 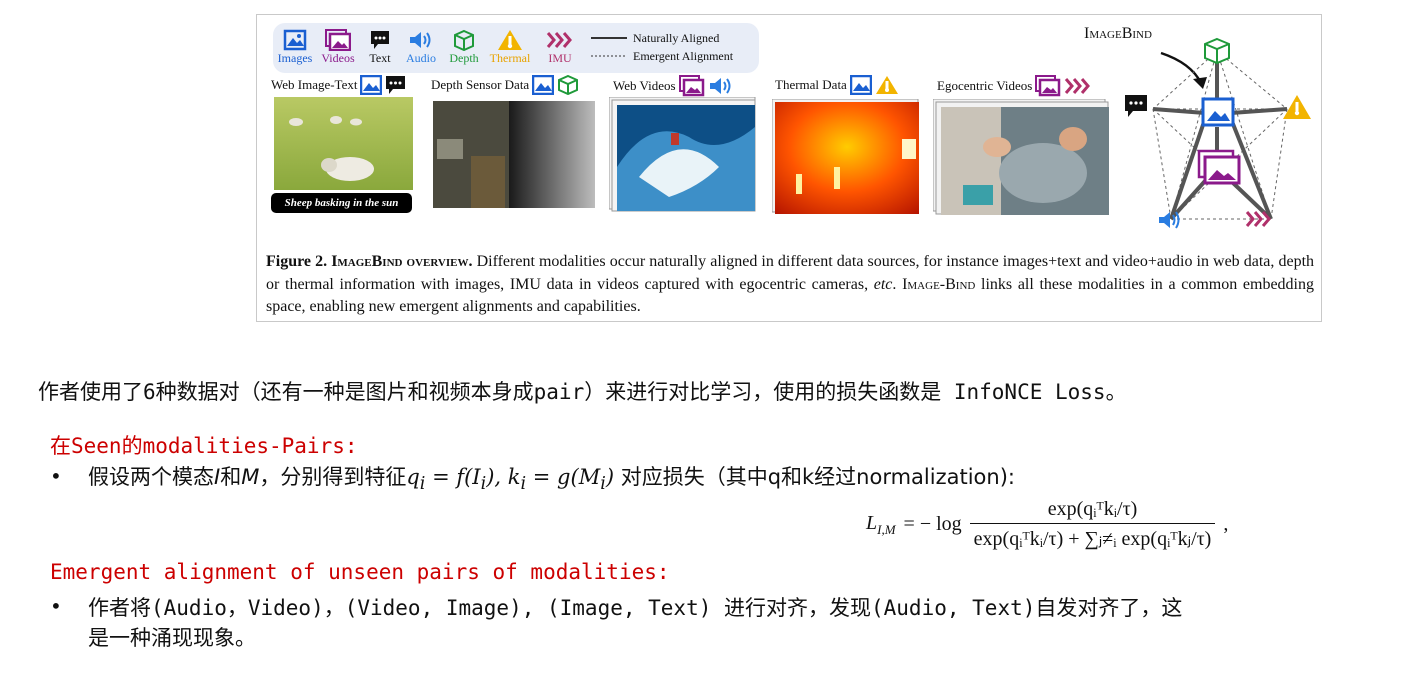 I want to click on panel-label-web-videos: Web Videos, so click(x=673, y=86).